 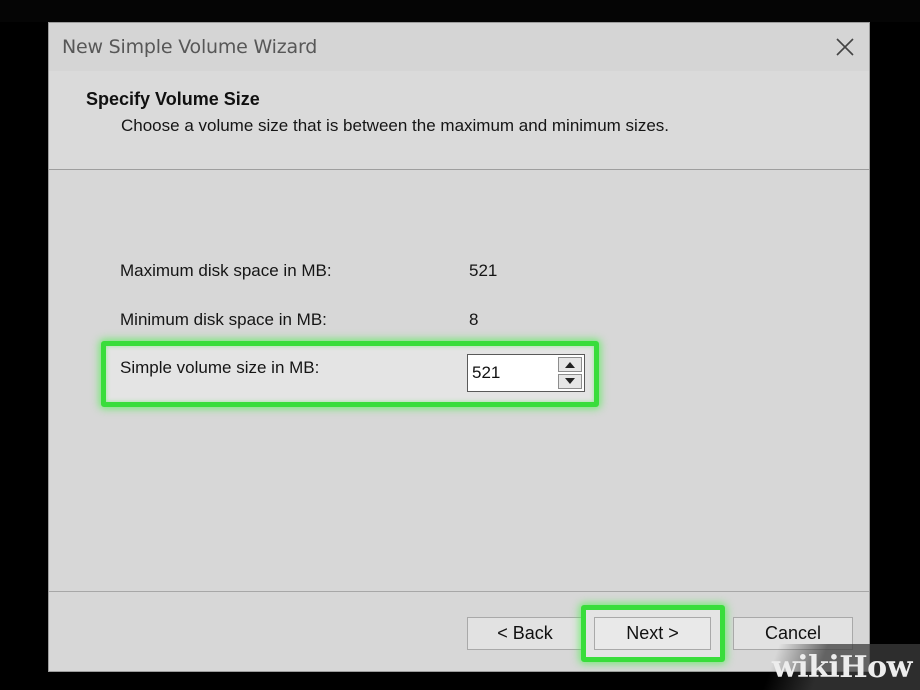 I want to click on increment-button, so click(x=570, y=364).